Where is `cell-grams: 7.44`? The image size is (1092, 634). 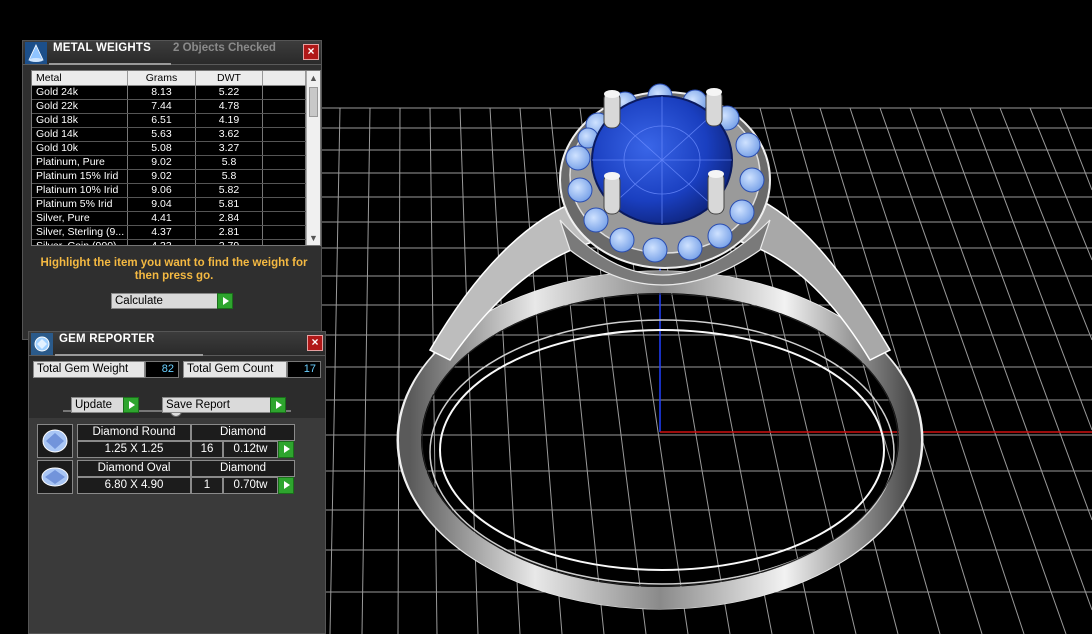 cell-grams: 7.44 is located at coordinates (162, 106).